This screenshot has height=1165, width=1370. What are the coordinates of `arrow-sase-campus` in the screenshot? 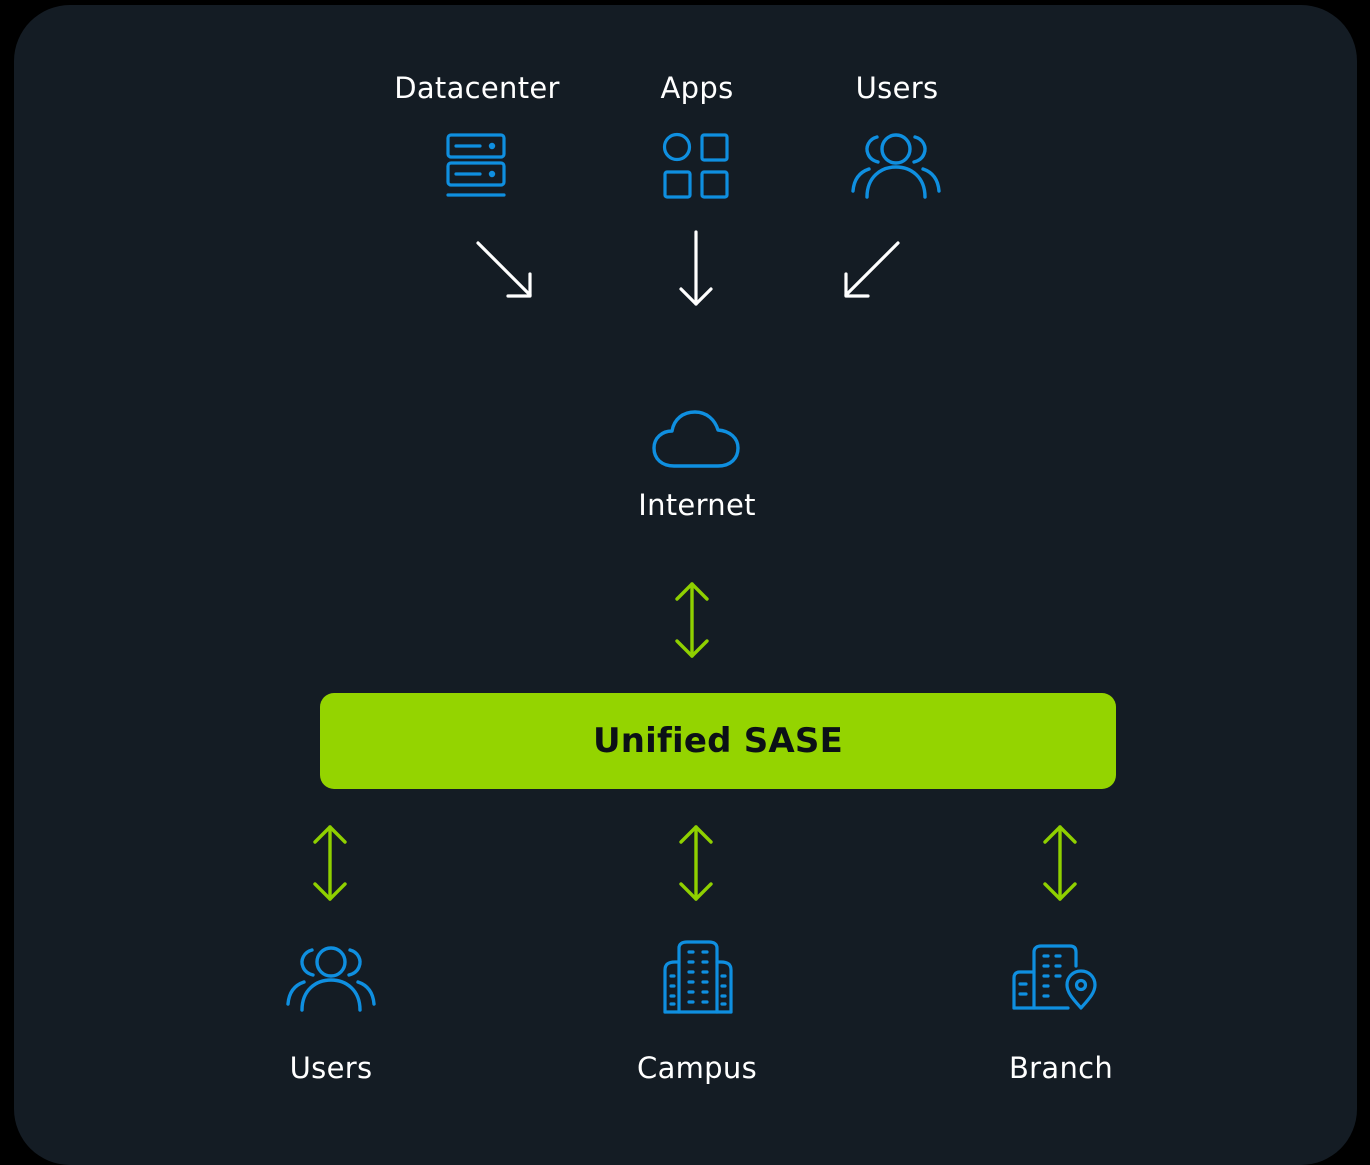 It's located at (696, 863).